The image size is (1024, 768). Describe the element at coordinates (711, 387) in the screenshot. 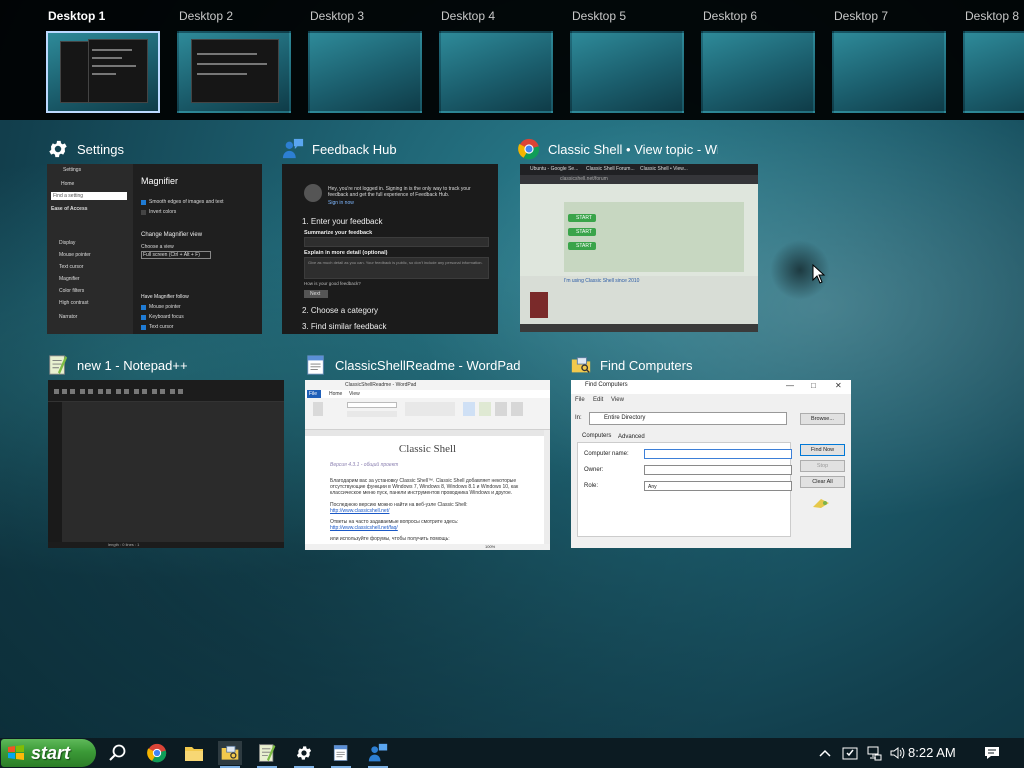

I see `find-computers-titlebar: Find Computers — □ ✕` at that location.